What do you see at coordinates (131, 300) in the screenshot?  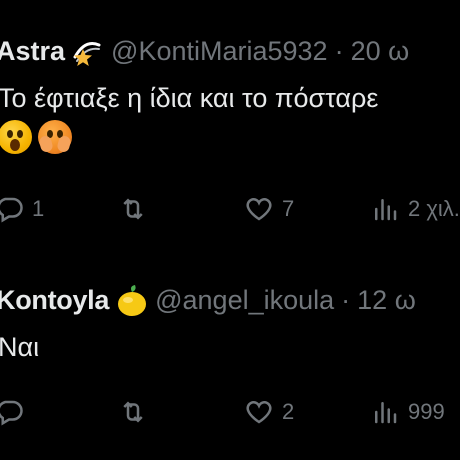 I see `lemon-emoji-icon` at bounding box center [131, 300].